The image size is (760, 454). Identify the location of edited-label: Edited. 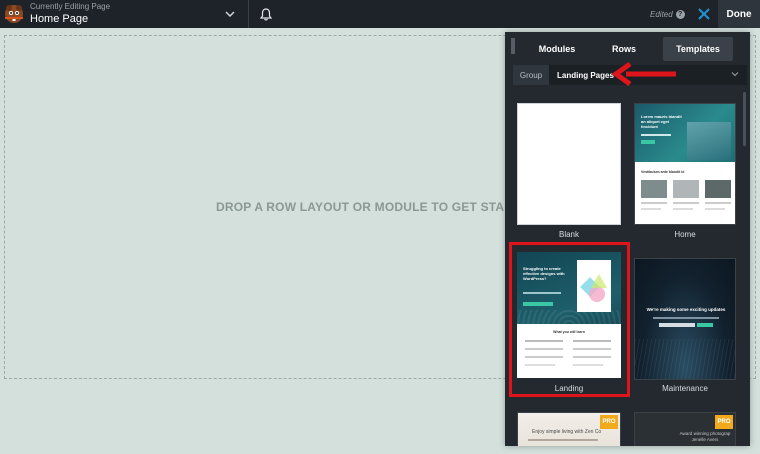
(661, 14).